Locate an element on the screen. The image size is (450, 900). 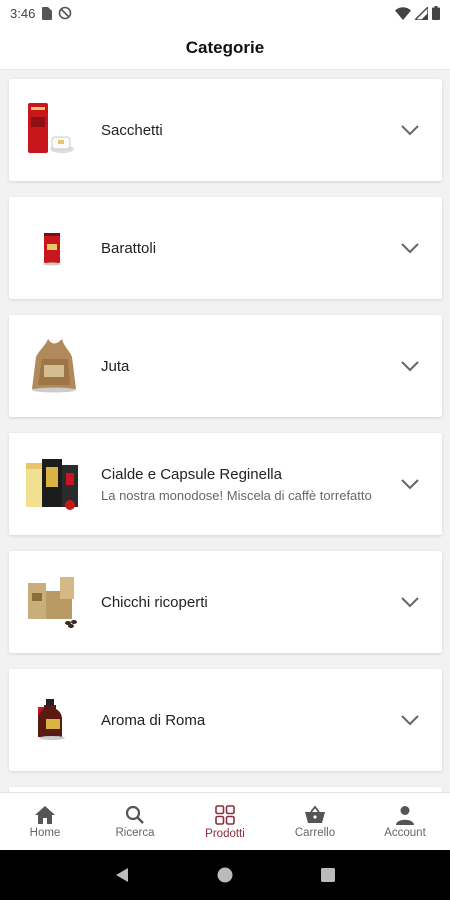
bottom-nav: Home Ricerca Prodotti Carrello Account is located at coordinates (225, 821).